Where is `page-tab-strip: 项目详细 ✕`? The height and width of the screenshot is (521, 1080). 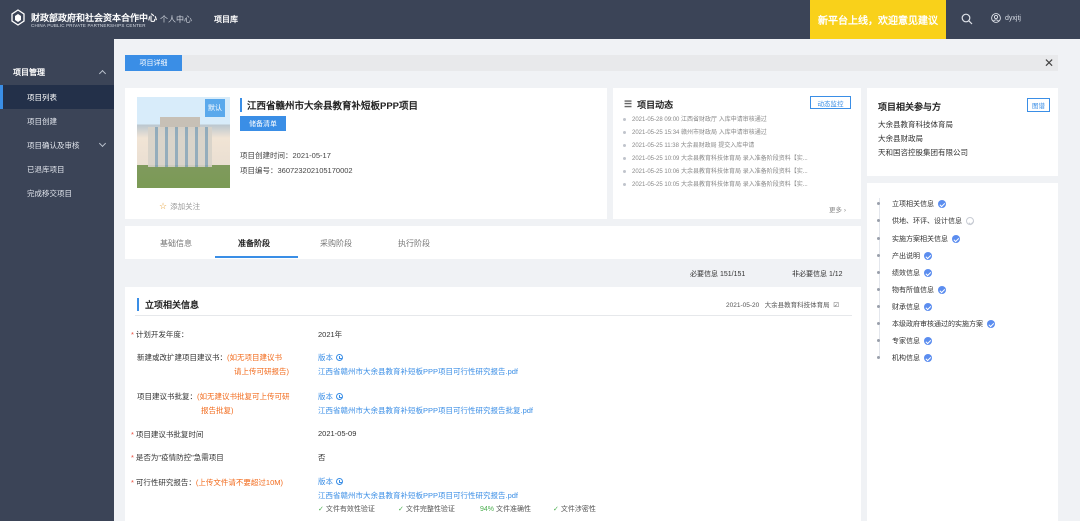 page-tab-strip: 项目详细 ✕ is located at coordinates (591, 63).